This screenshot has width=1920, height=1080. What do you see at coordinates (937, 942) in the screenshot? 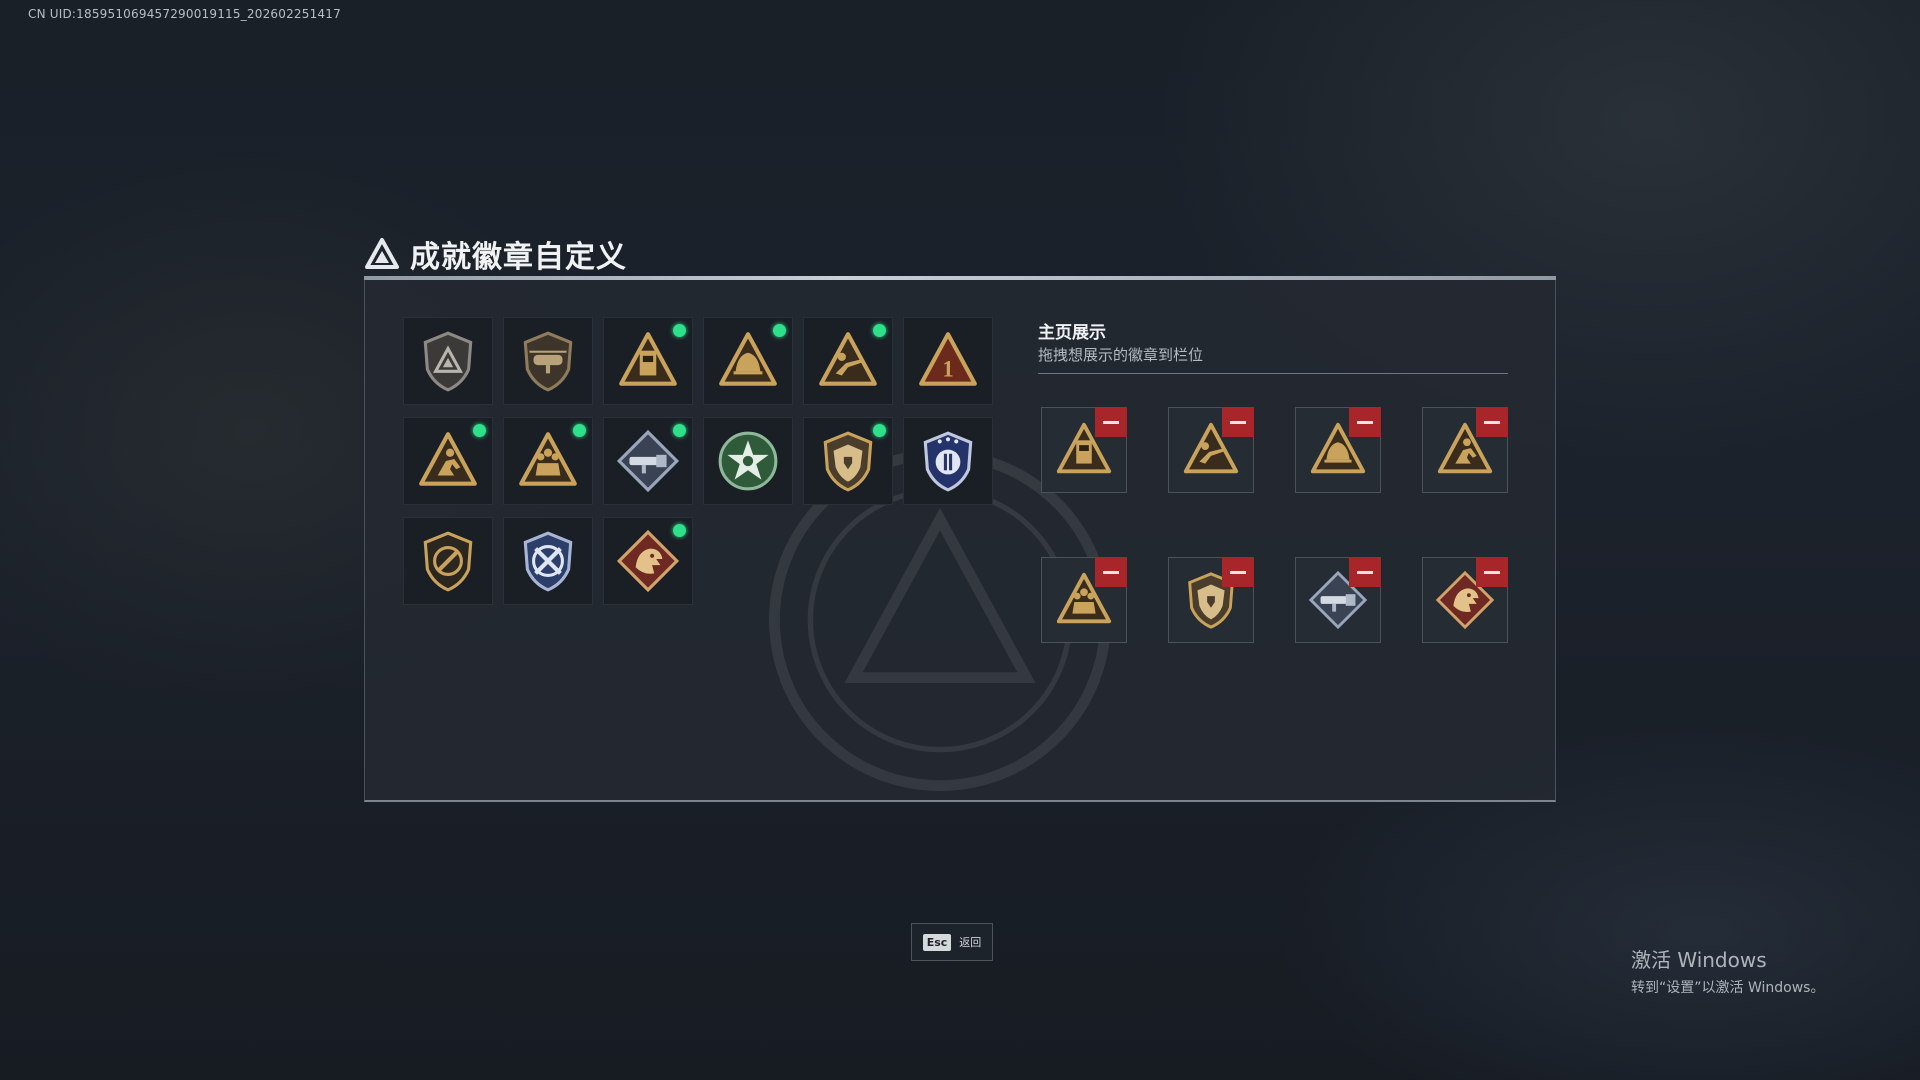
I see `esc-key-icon: Esc` at bounding box center [937, 942].